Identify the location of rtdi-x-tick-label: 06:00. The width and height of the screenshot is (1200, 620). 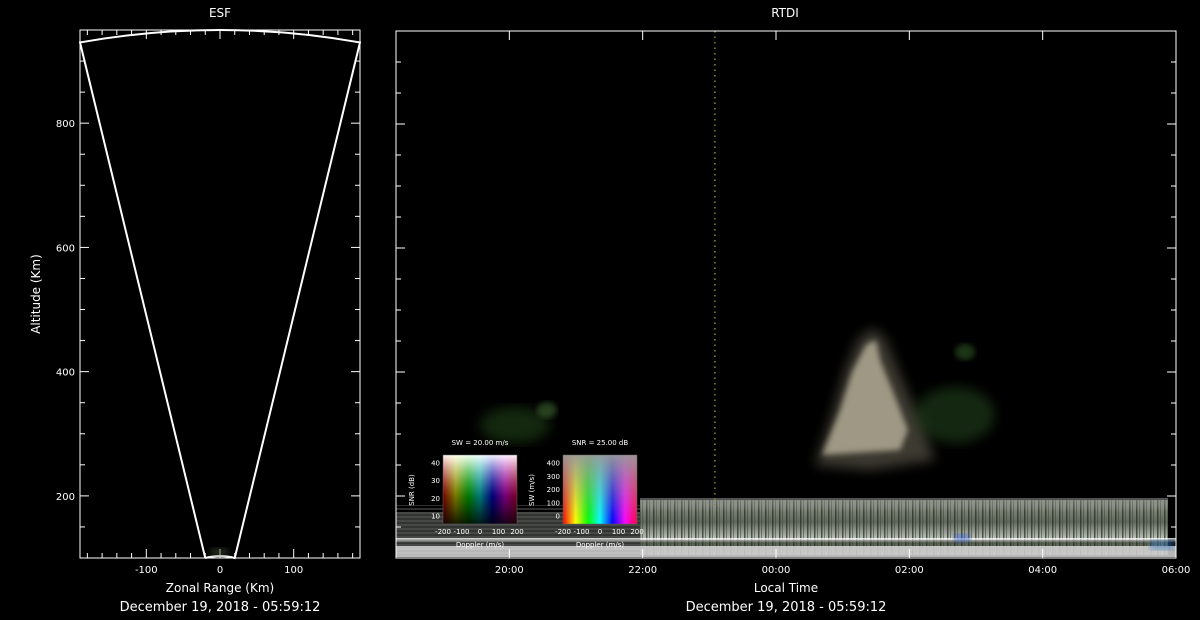
(1176, 570).